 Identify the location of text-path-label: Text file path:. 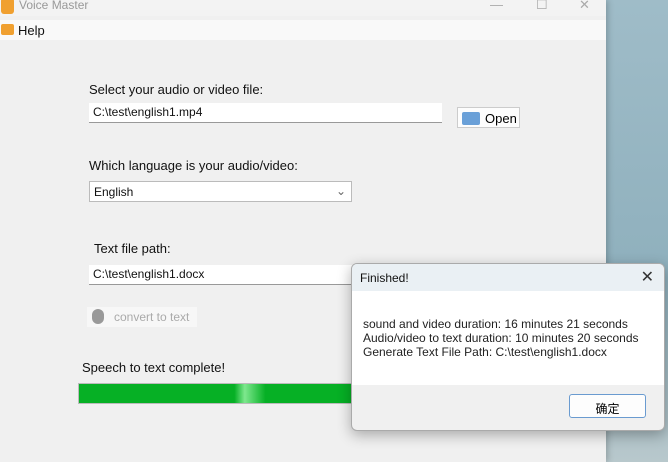
(132, 248).